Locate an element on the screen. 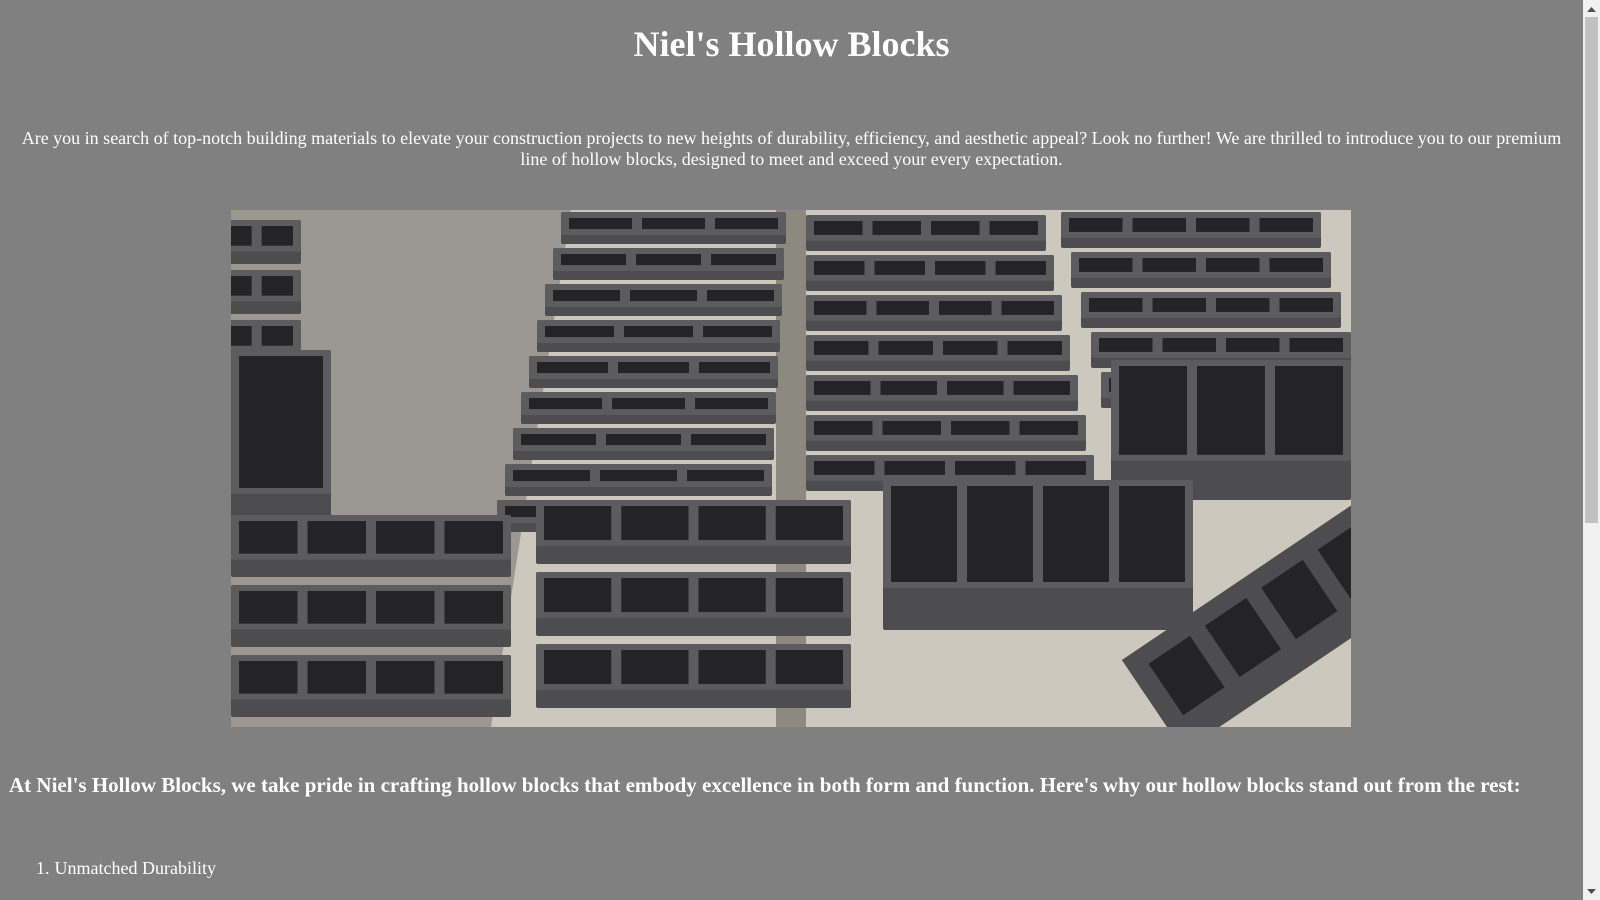  chevron-down-icon is located at coordinates (1591, 891).